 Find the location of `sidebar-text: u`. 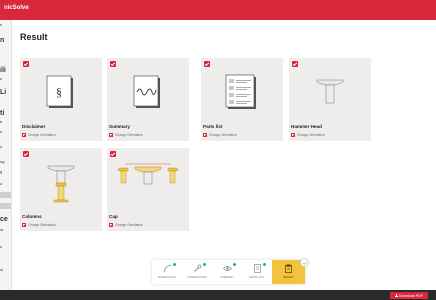

sidebar-text: u is located at coordinates (1, 183).